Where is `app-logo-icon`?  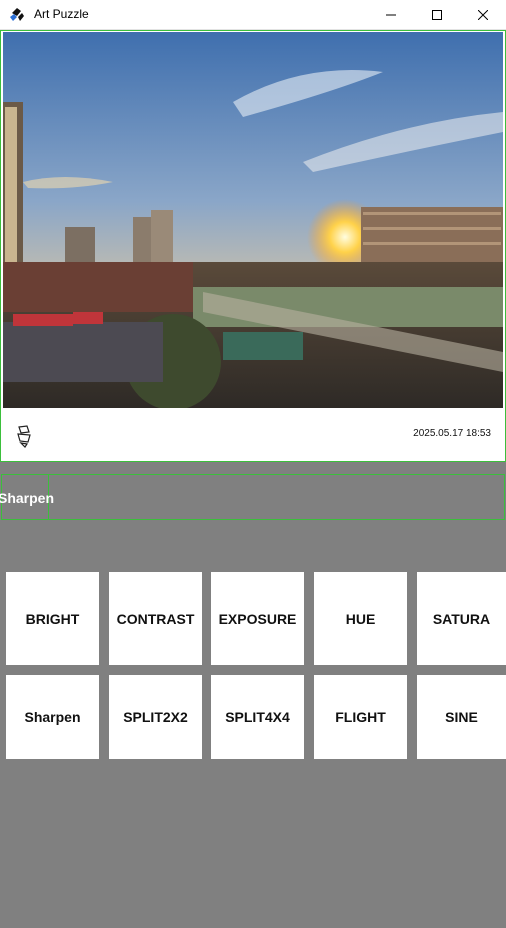
app-logo-icon is located at coordinates (17, 14).